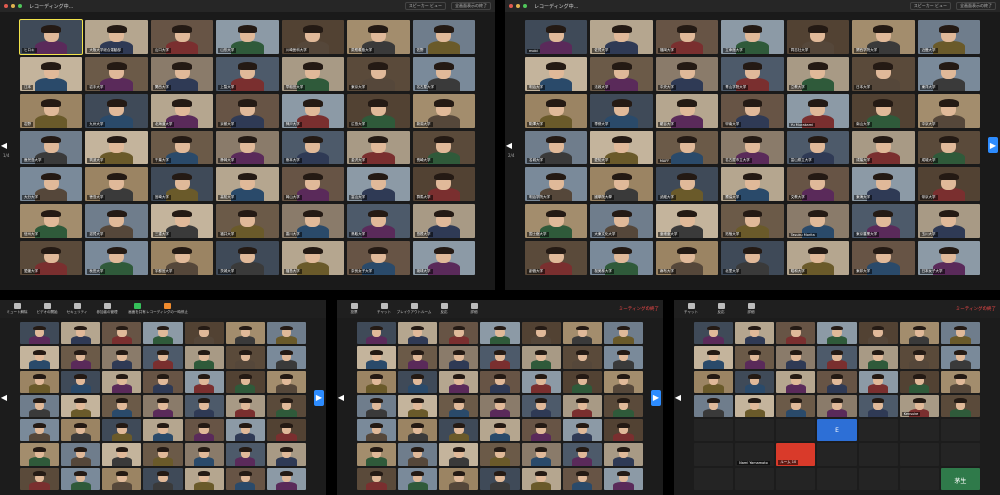  What do you see at coordinates (678, 398) in the screenshot?
I see `prev-page-arrow-icon: ◀` at bounding box center [678, 398].